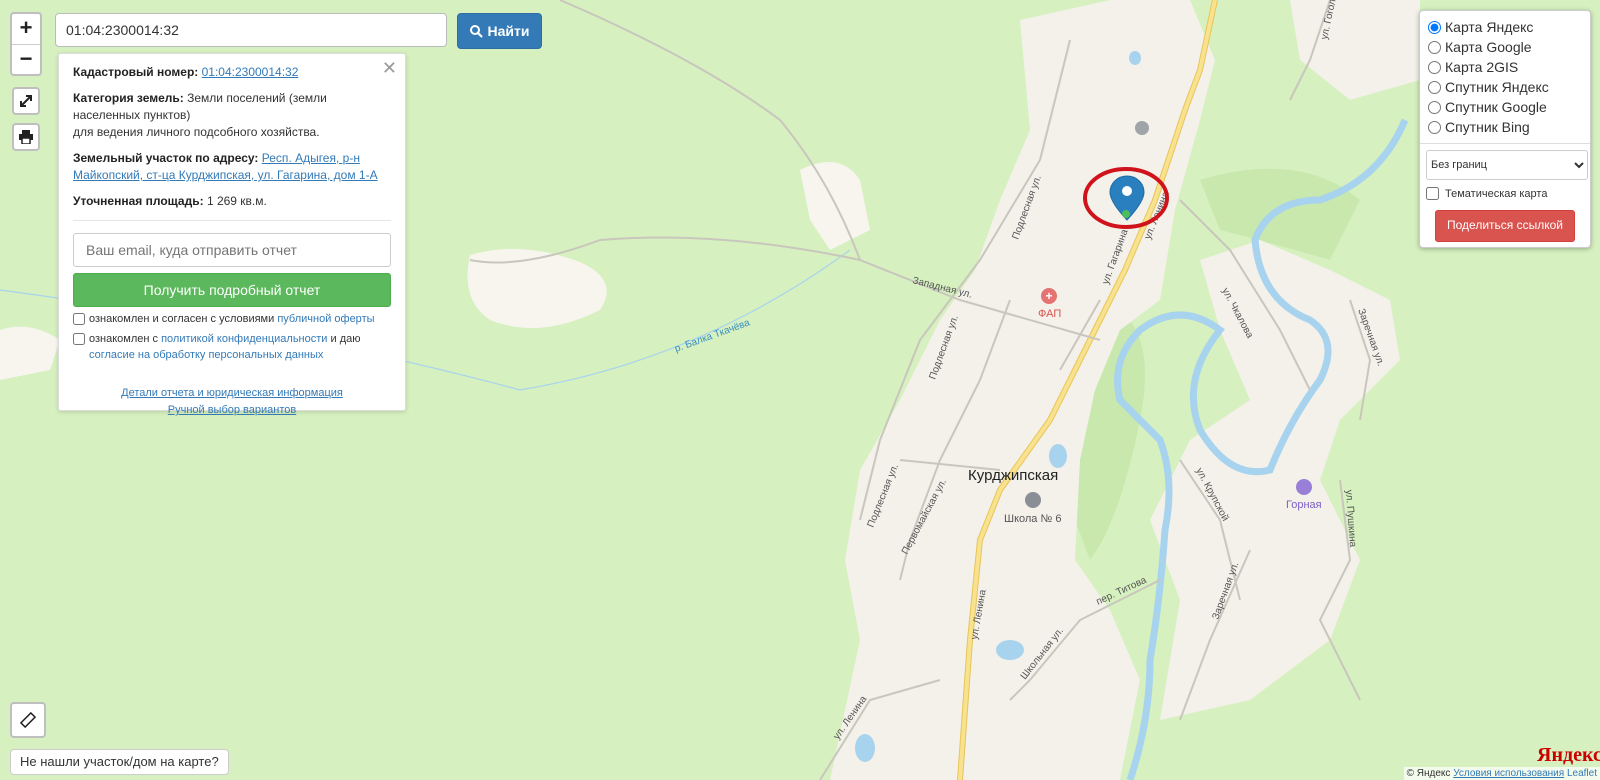 This screenshot has height=780, width=1600. I want to click on yandex-logo: Яндекс, so click(1568, 755).